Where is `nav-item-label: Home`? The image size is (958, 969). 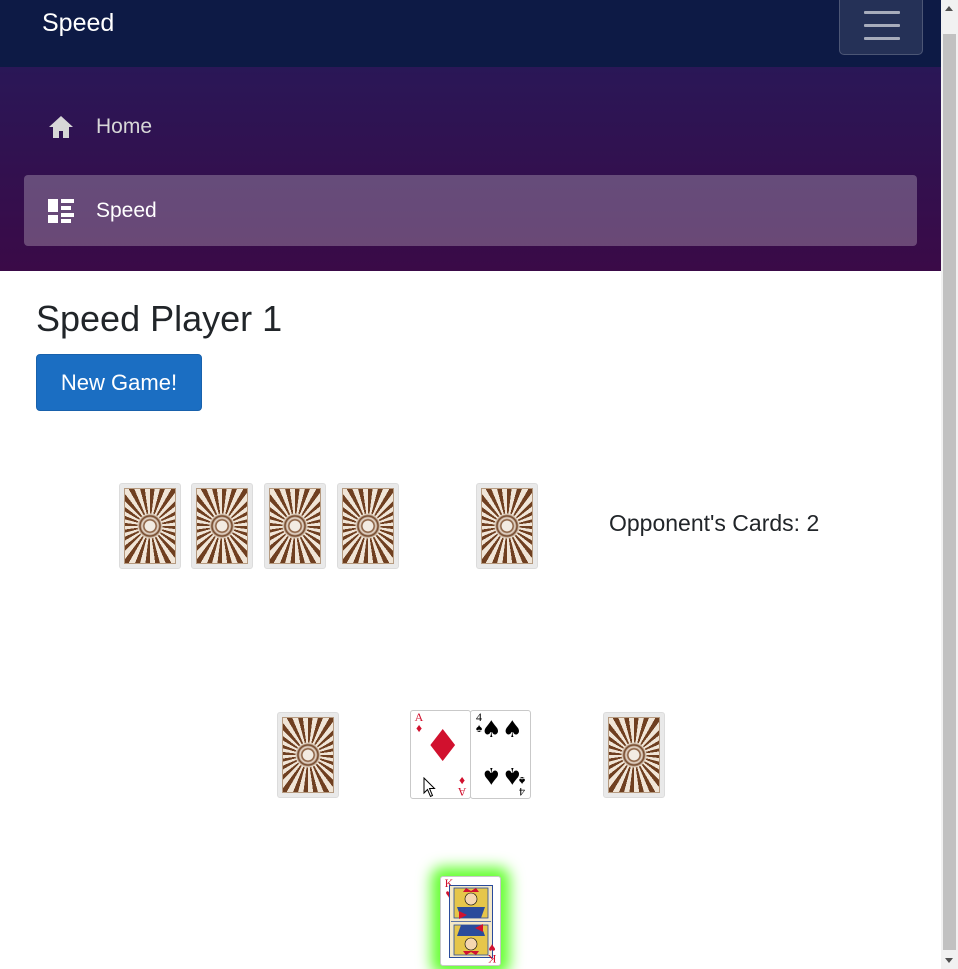
nav-item-label: Home is located at coordinates (124, 126).